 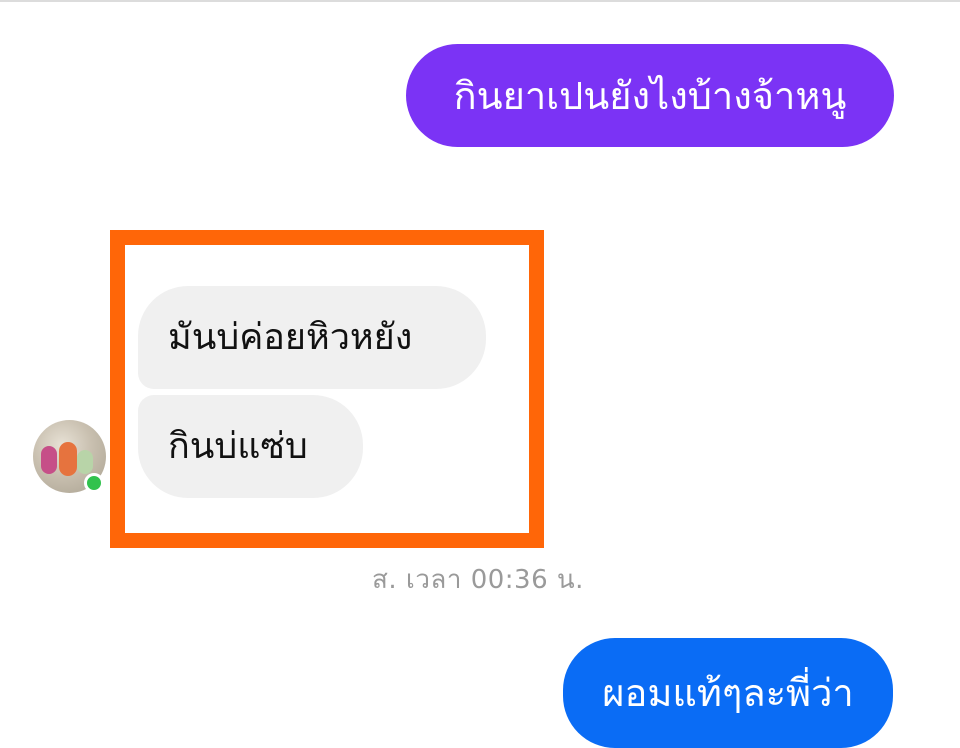 I want to click on message-incoming-1-text: มันบ่ค่อยหิวหยัง, so click(x=290, y=337).